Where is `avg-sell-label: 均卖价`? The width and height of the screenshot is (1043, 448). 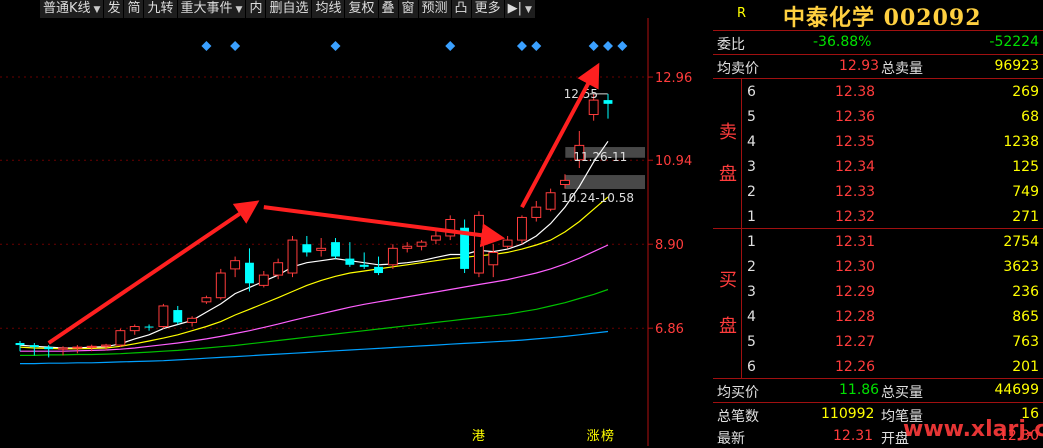
avg-sell-label: 均卖价 is located at coordinates (738, 69).